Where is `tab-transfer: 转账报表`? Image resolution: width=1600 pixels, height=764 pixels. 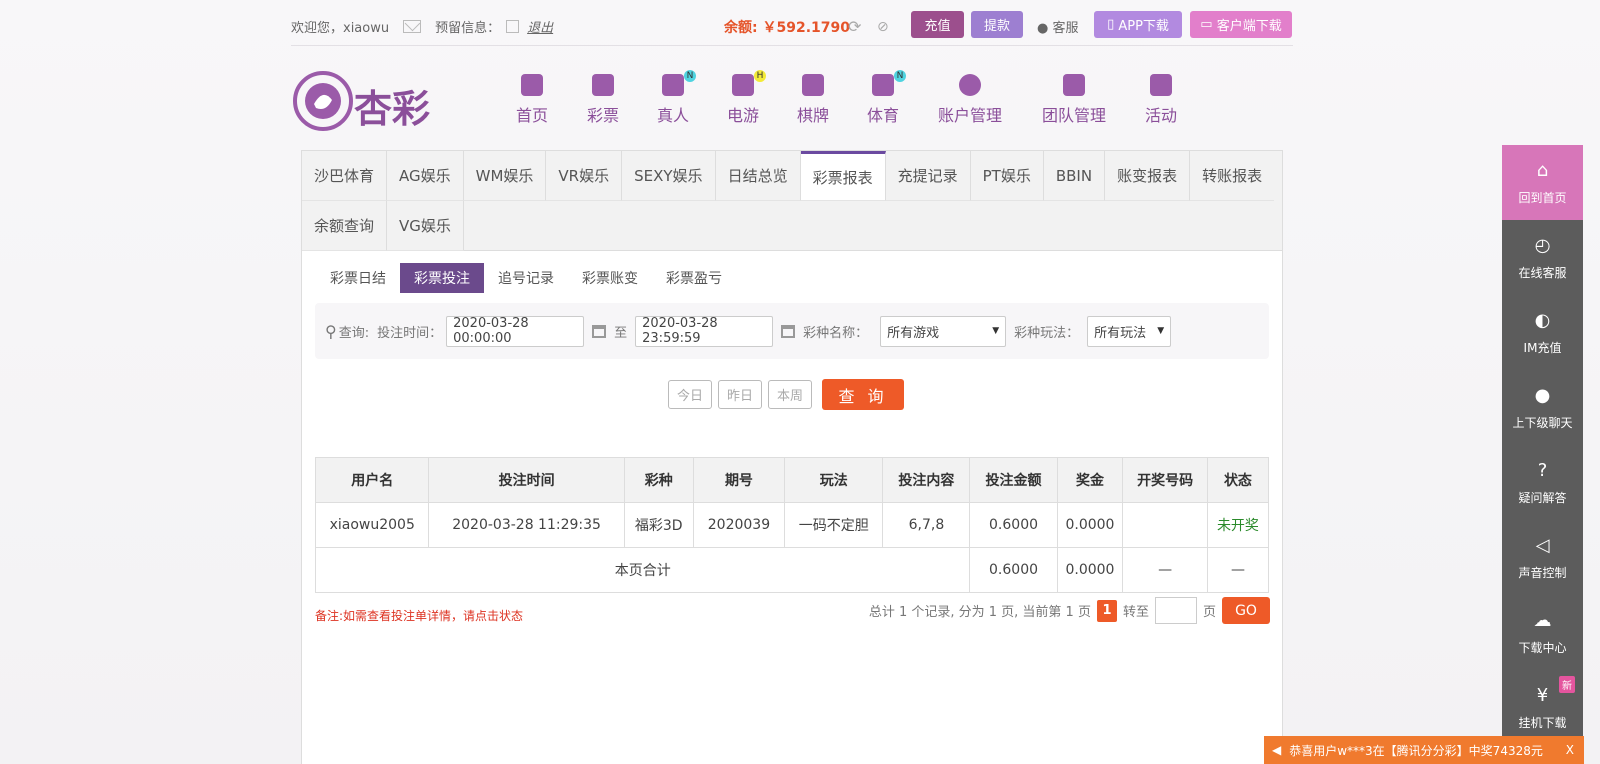 tab-transfer: 转账报表 is located at coordinates (1232, 176).